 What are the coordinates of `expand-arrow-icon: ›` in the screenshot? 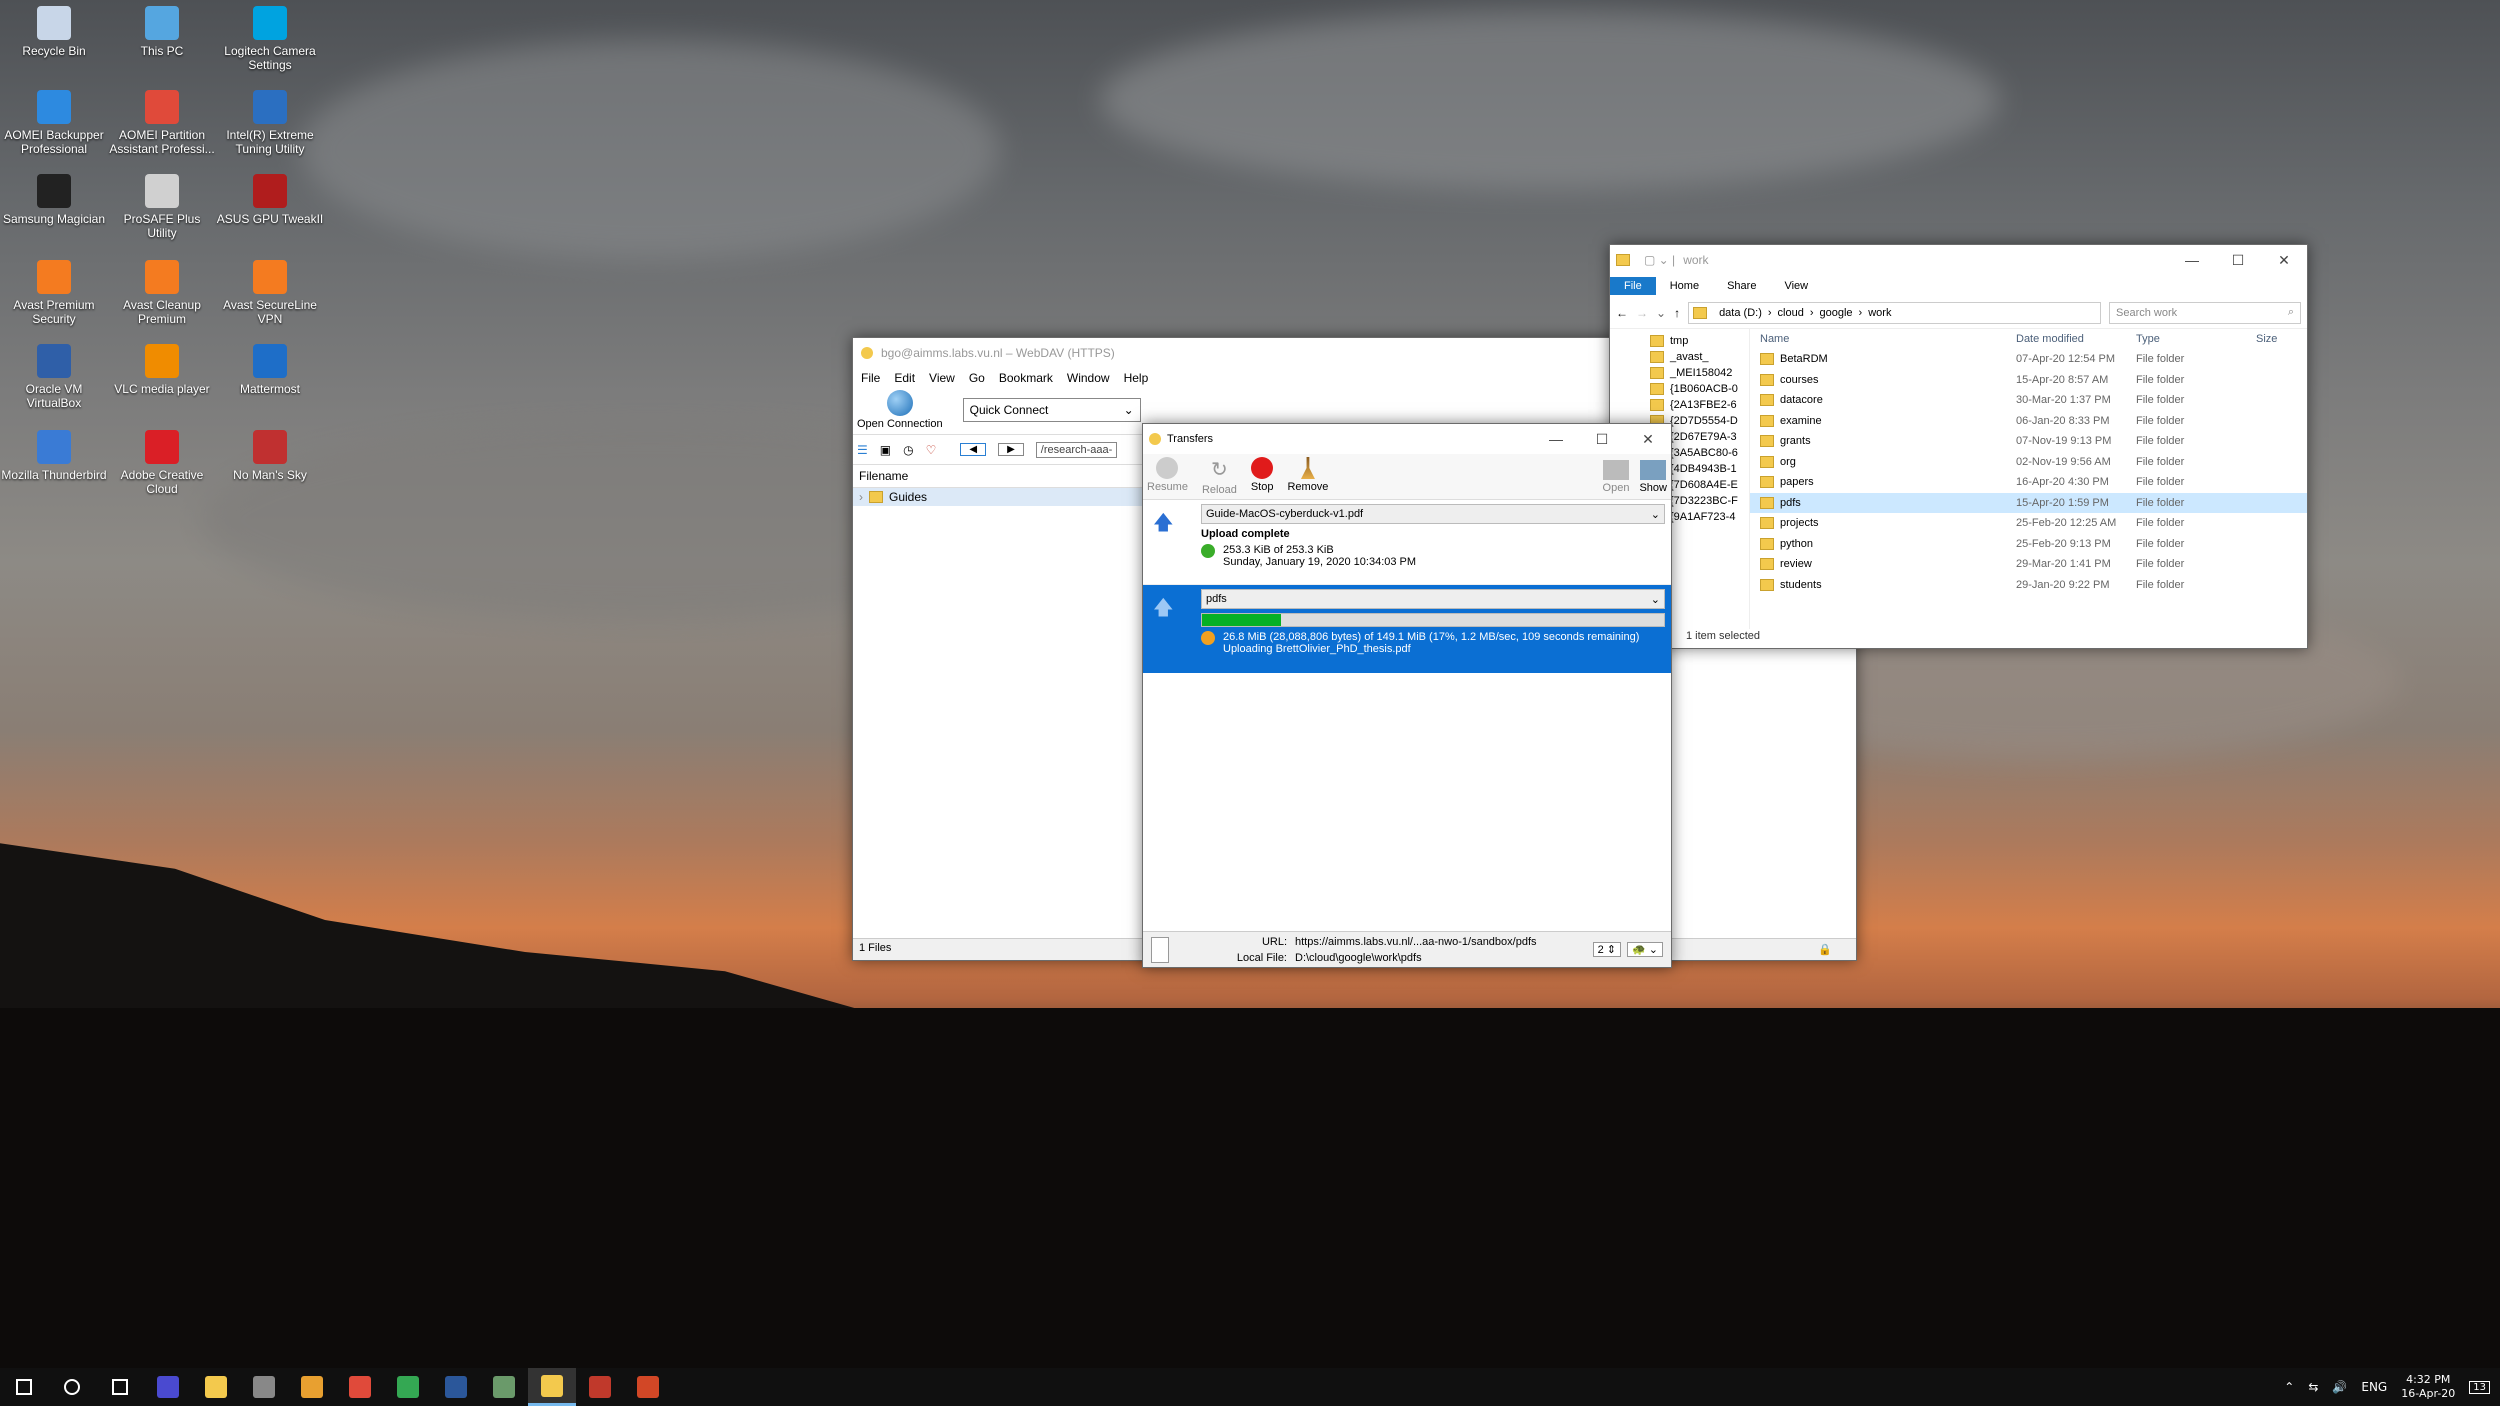 It's located at (861, 497).